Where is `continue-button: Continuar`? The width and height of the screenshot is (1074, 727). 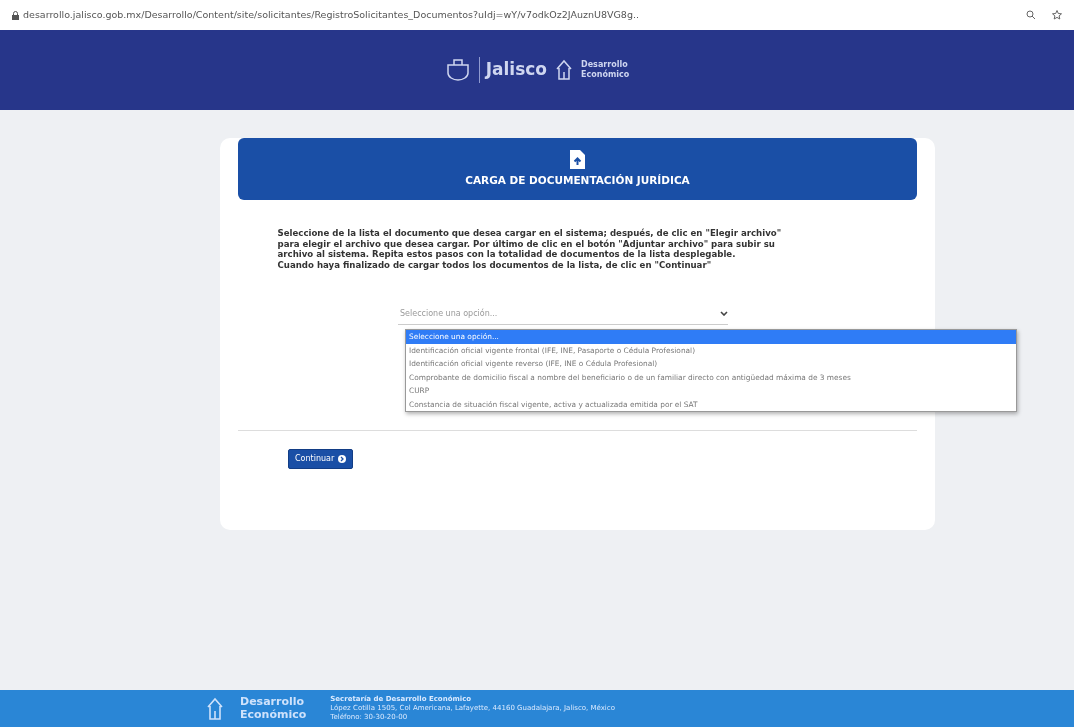
continue-button: Continuar is located at coordinates (321, 458).